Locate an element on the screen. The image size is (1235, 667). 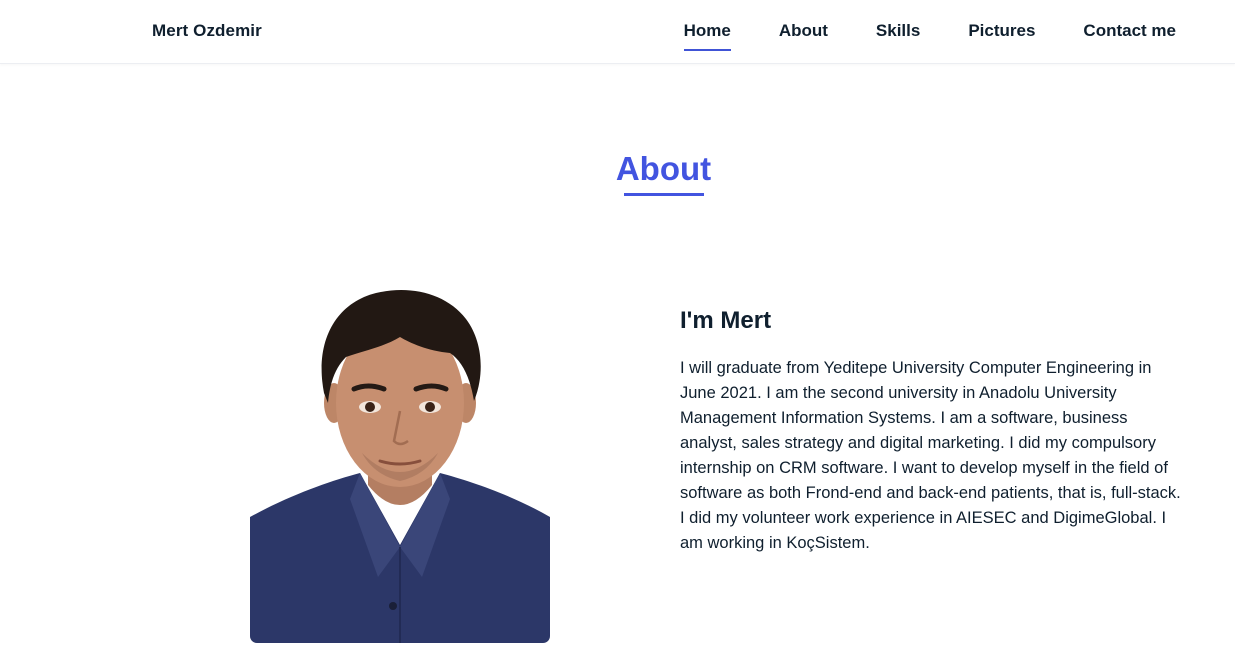
main-nav: Home About Skills Pictures Contact me is located at coordinates (929, 36).